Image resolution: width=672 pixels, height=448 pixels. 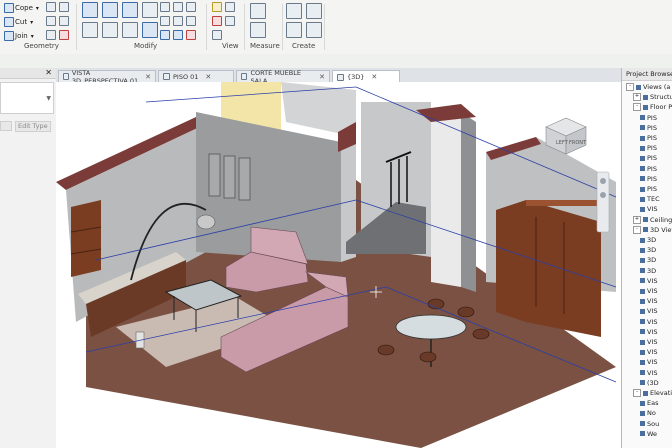 I want to click on section-box-icon, so click(x=217, y=35).